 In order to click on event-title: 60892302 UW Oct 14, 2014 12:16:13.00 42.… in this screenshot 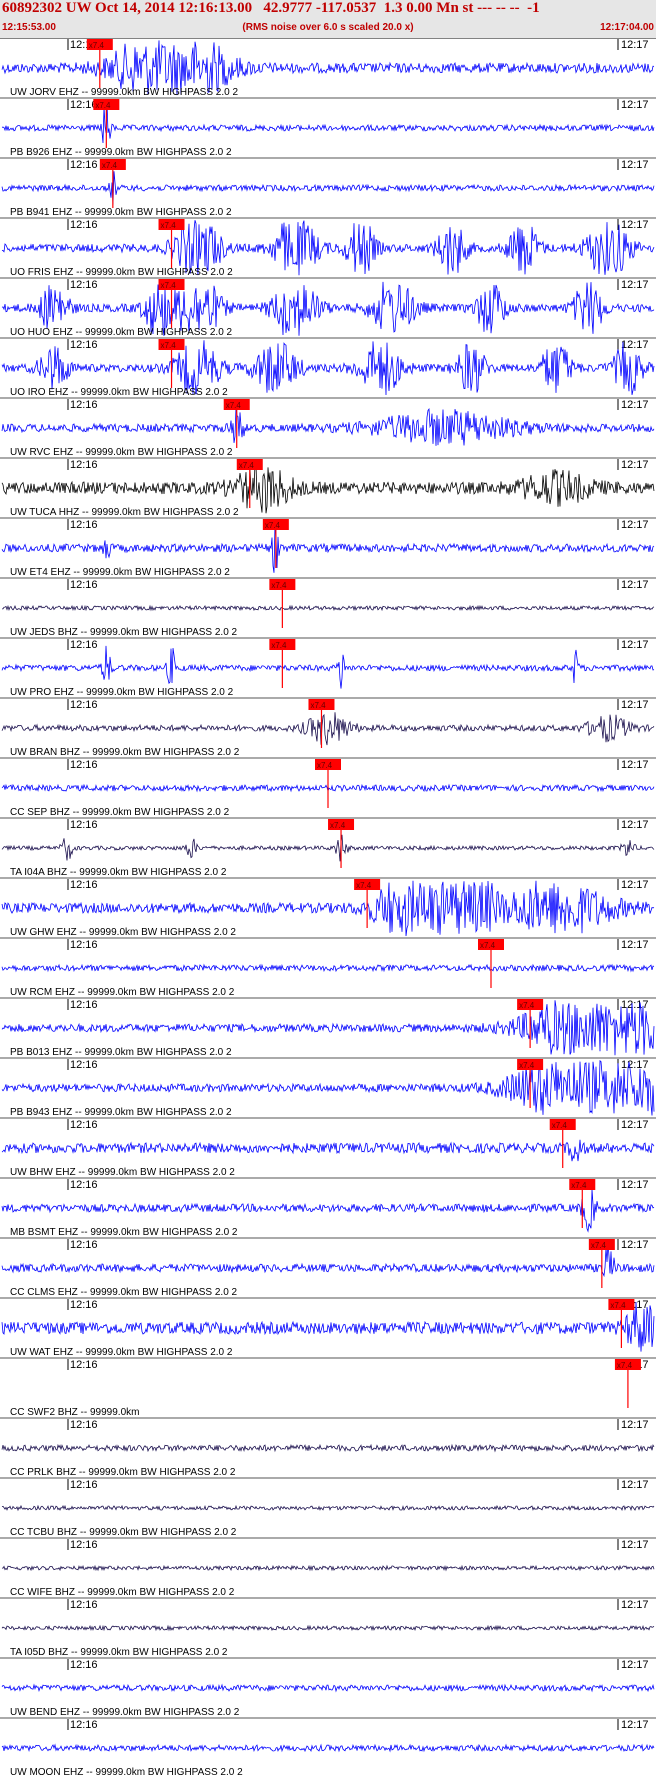, I will do `click(271, 8)`.